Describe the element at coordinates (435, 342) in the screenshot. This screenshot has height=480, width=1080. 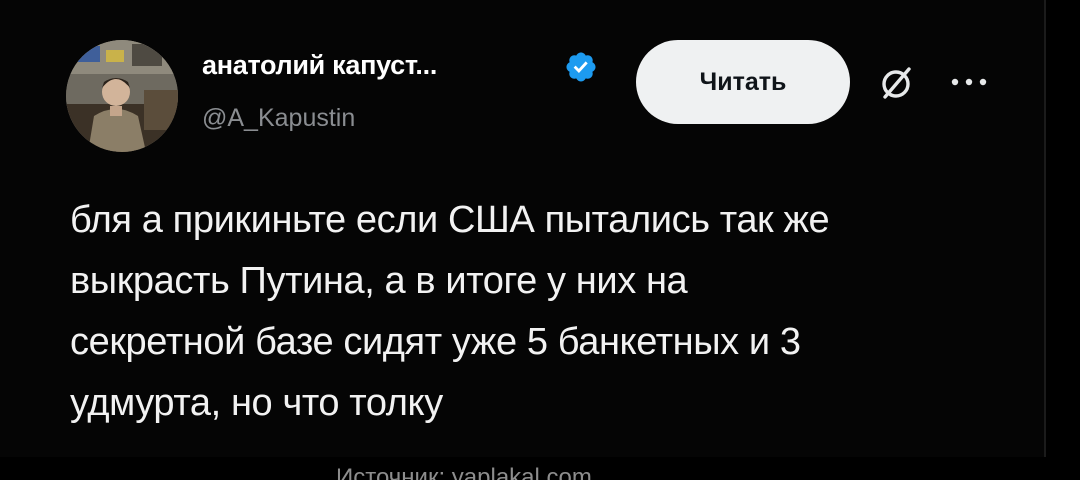
I see `tweet-text-line: секретной базе сидят уже 5 банкетных и 3` at that location.